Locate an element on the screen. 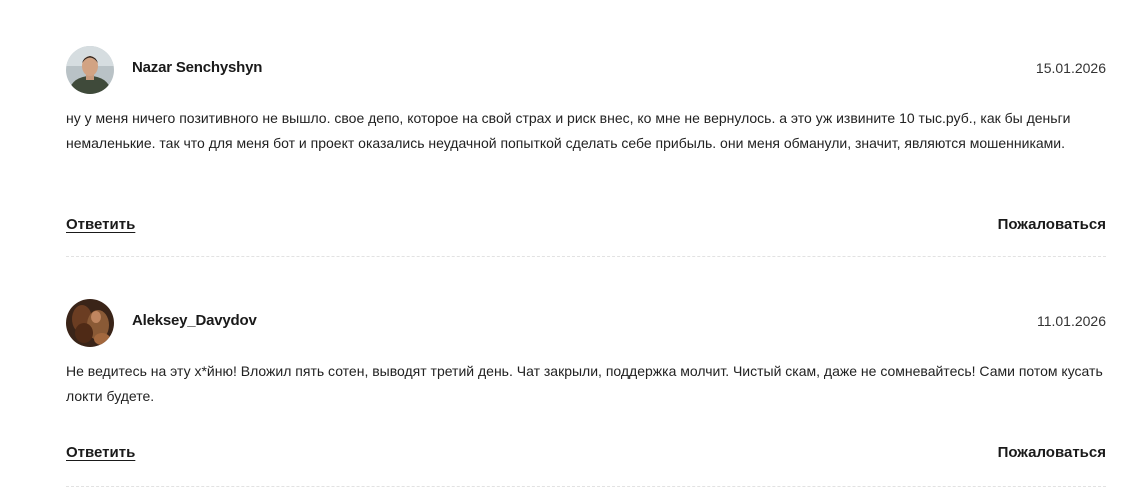 This screenshot has height=492, width=1137. comment-author: Aleksey_Davydov is located at coordinates (194, 320).